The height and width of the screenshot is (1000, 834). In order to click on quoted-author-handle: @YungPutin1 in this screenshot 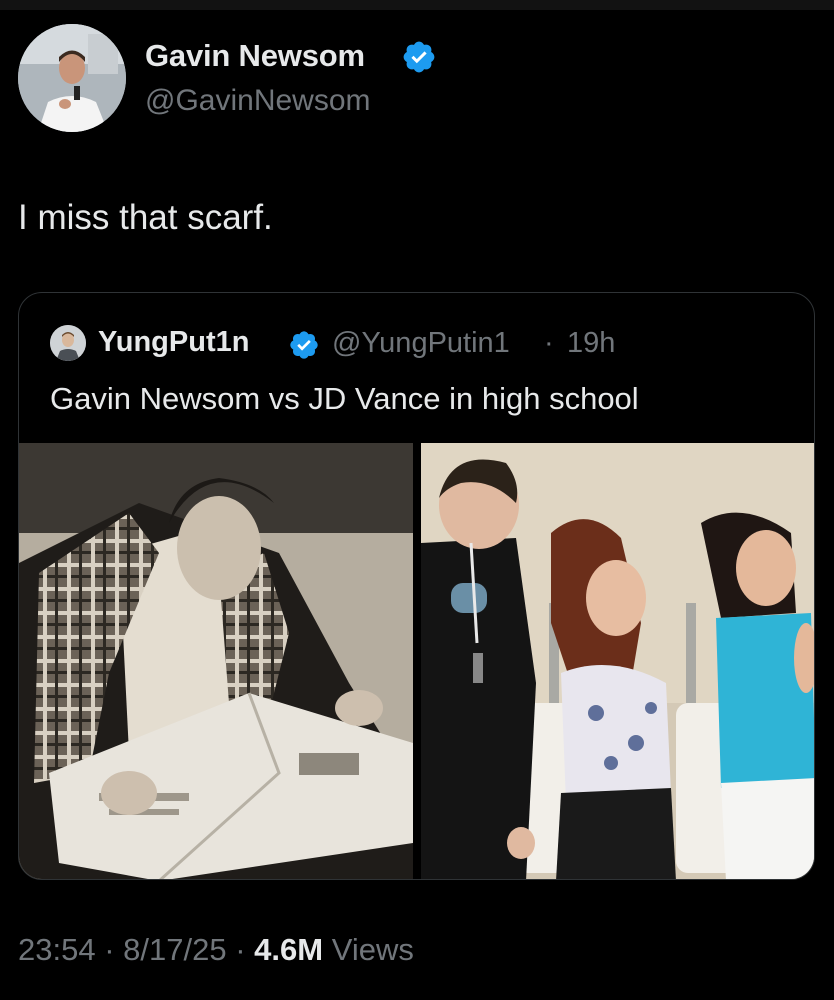, I will do `click(421, 343)`.